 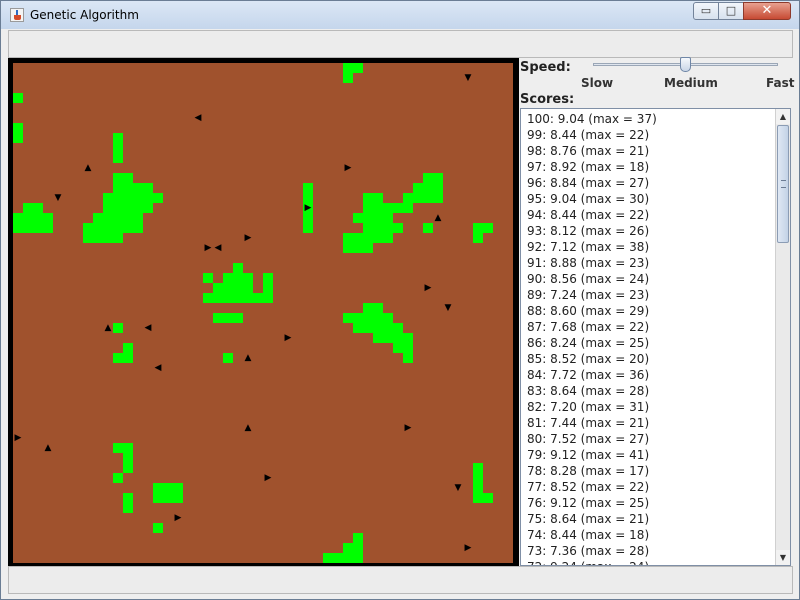 What do you see at coordinates (782, 337) in the screenshot?
I see `scores-scrollbar: ▲ ▼` at bounding box center [782, 337].